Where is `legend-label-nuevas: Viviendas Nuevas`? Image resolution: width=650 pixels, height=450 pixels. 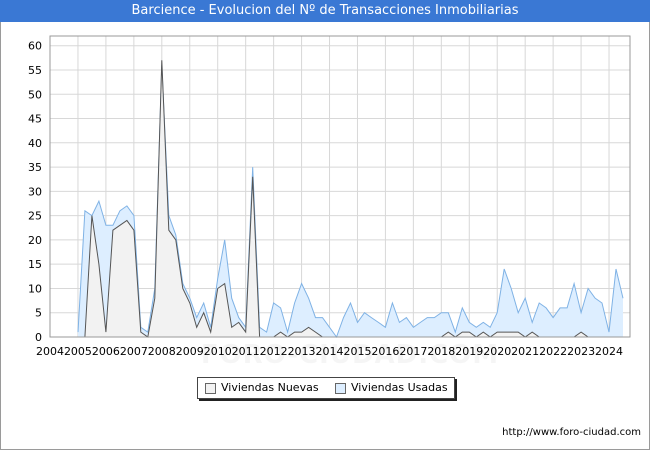
legend-label-nuevas: Viviendas Nuevas is located at coordinates (270, 387).